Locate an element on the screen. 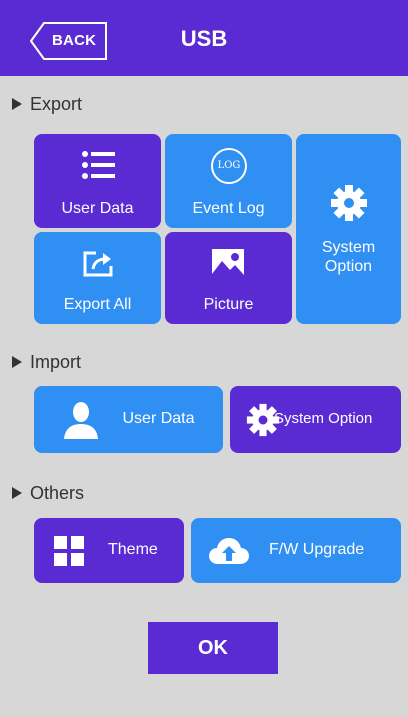  export-picture-button: Picture is located at coordinates (228, 278).